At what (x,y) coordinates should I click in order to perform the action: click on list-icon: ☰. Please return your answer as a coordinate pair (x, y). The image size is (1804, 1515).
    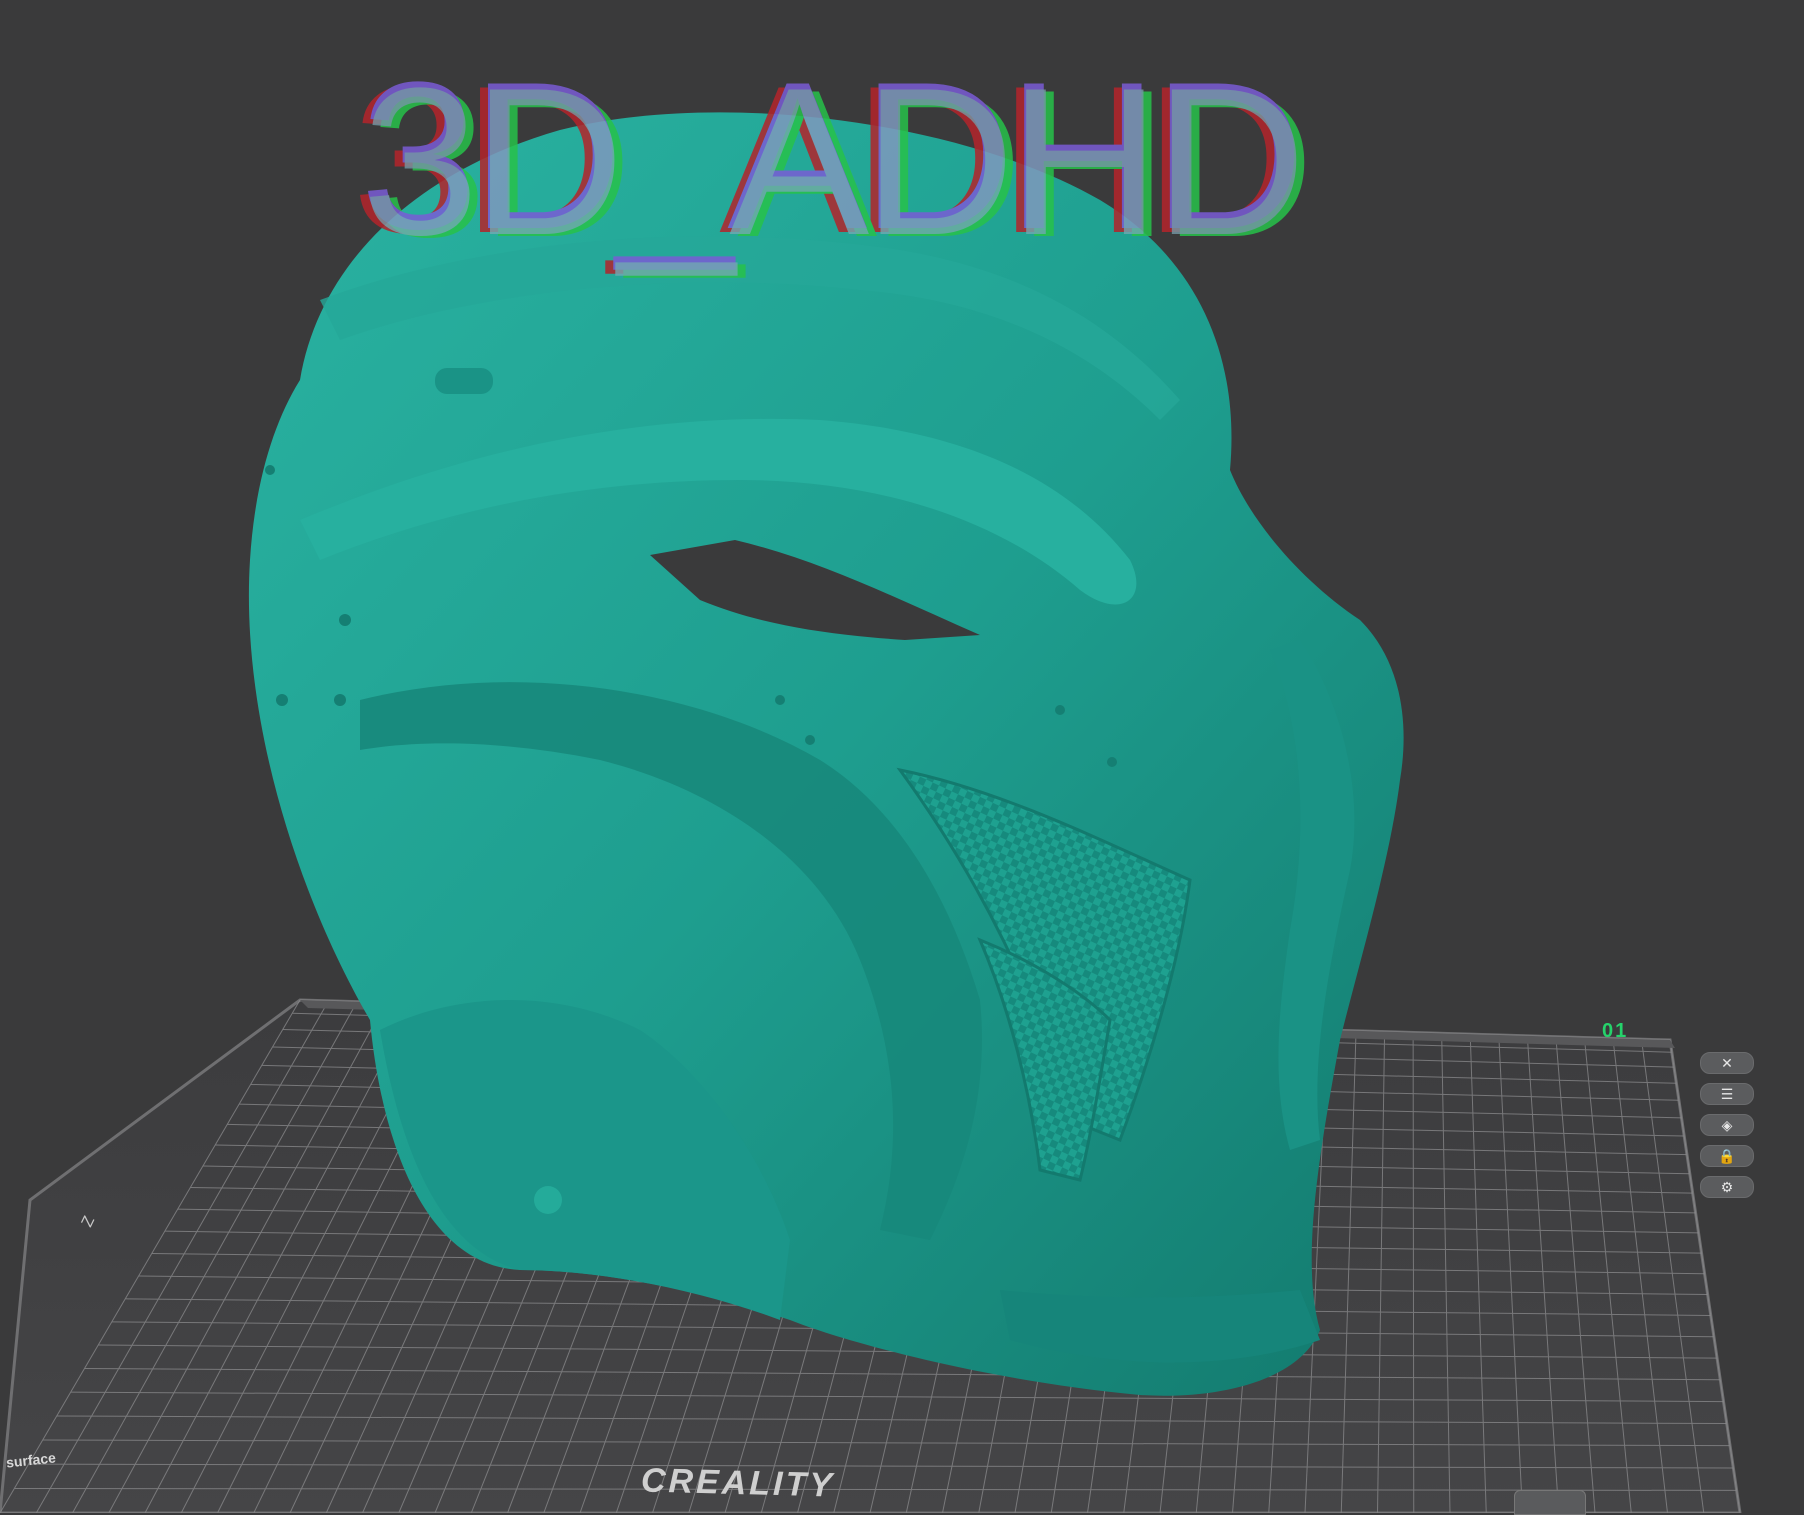
    Looking at the image, I should click on (1727, 1094).